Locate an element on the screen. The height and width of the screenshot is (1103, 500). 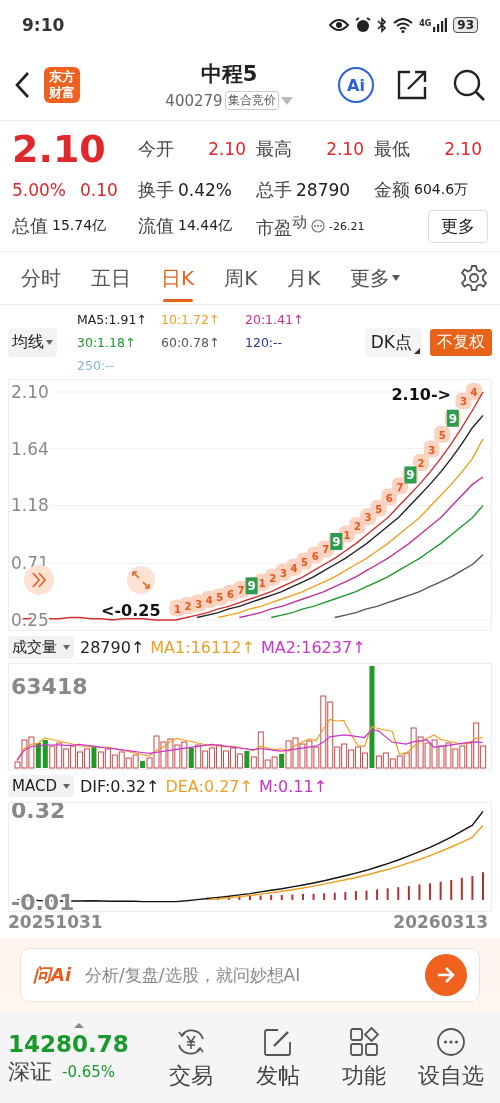
edit-icon is located at coordinates (277, 1041).